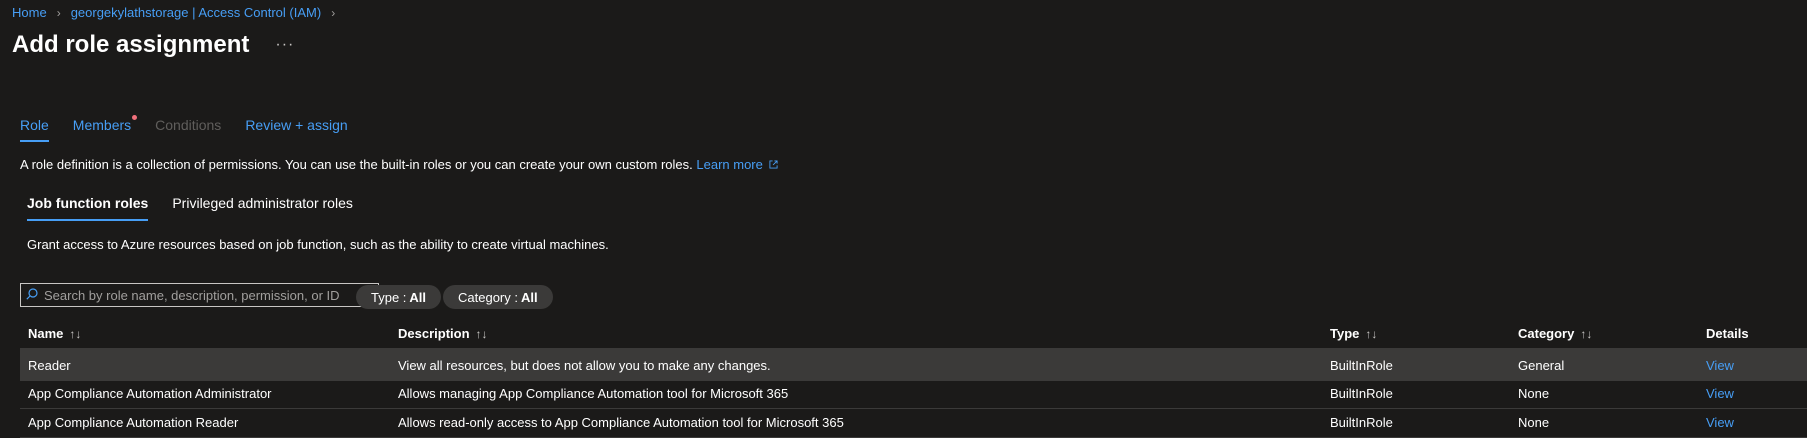  I want to click on tab-privileged-admin-roles: Privileged administrator roles, so click(262, 208).